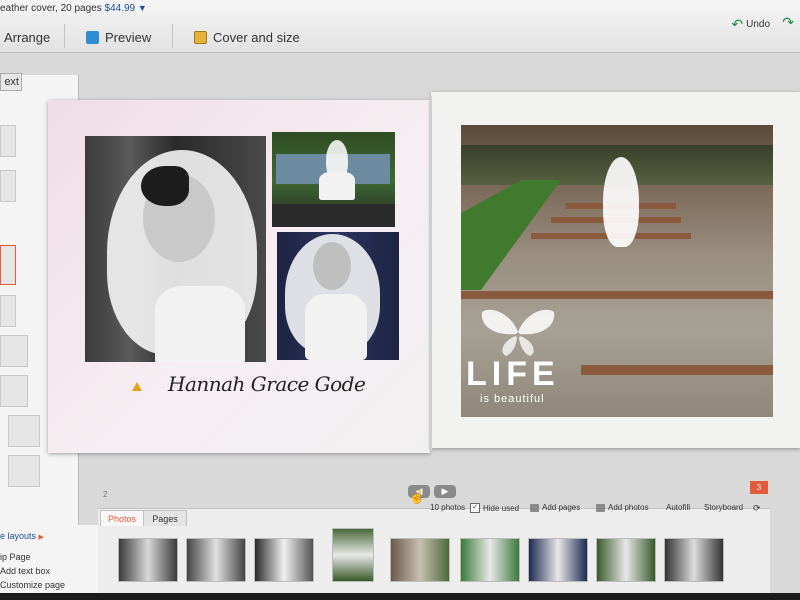 This screenshot has width=800, height=600. Describe the element at coordinates (475, 508) in the screenshot. I see `hide-used-checkbox: ✓` at that location.